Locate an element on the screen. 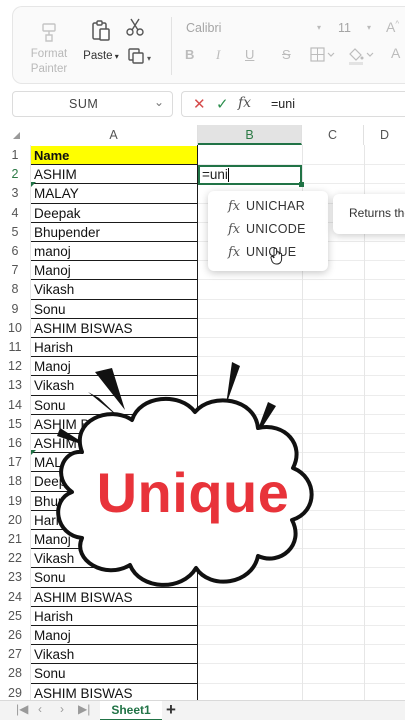  sheet-tab-sheet1: Sheet1 is located at coordinates (131, 710).